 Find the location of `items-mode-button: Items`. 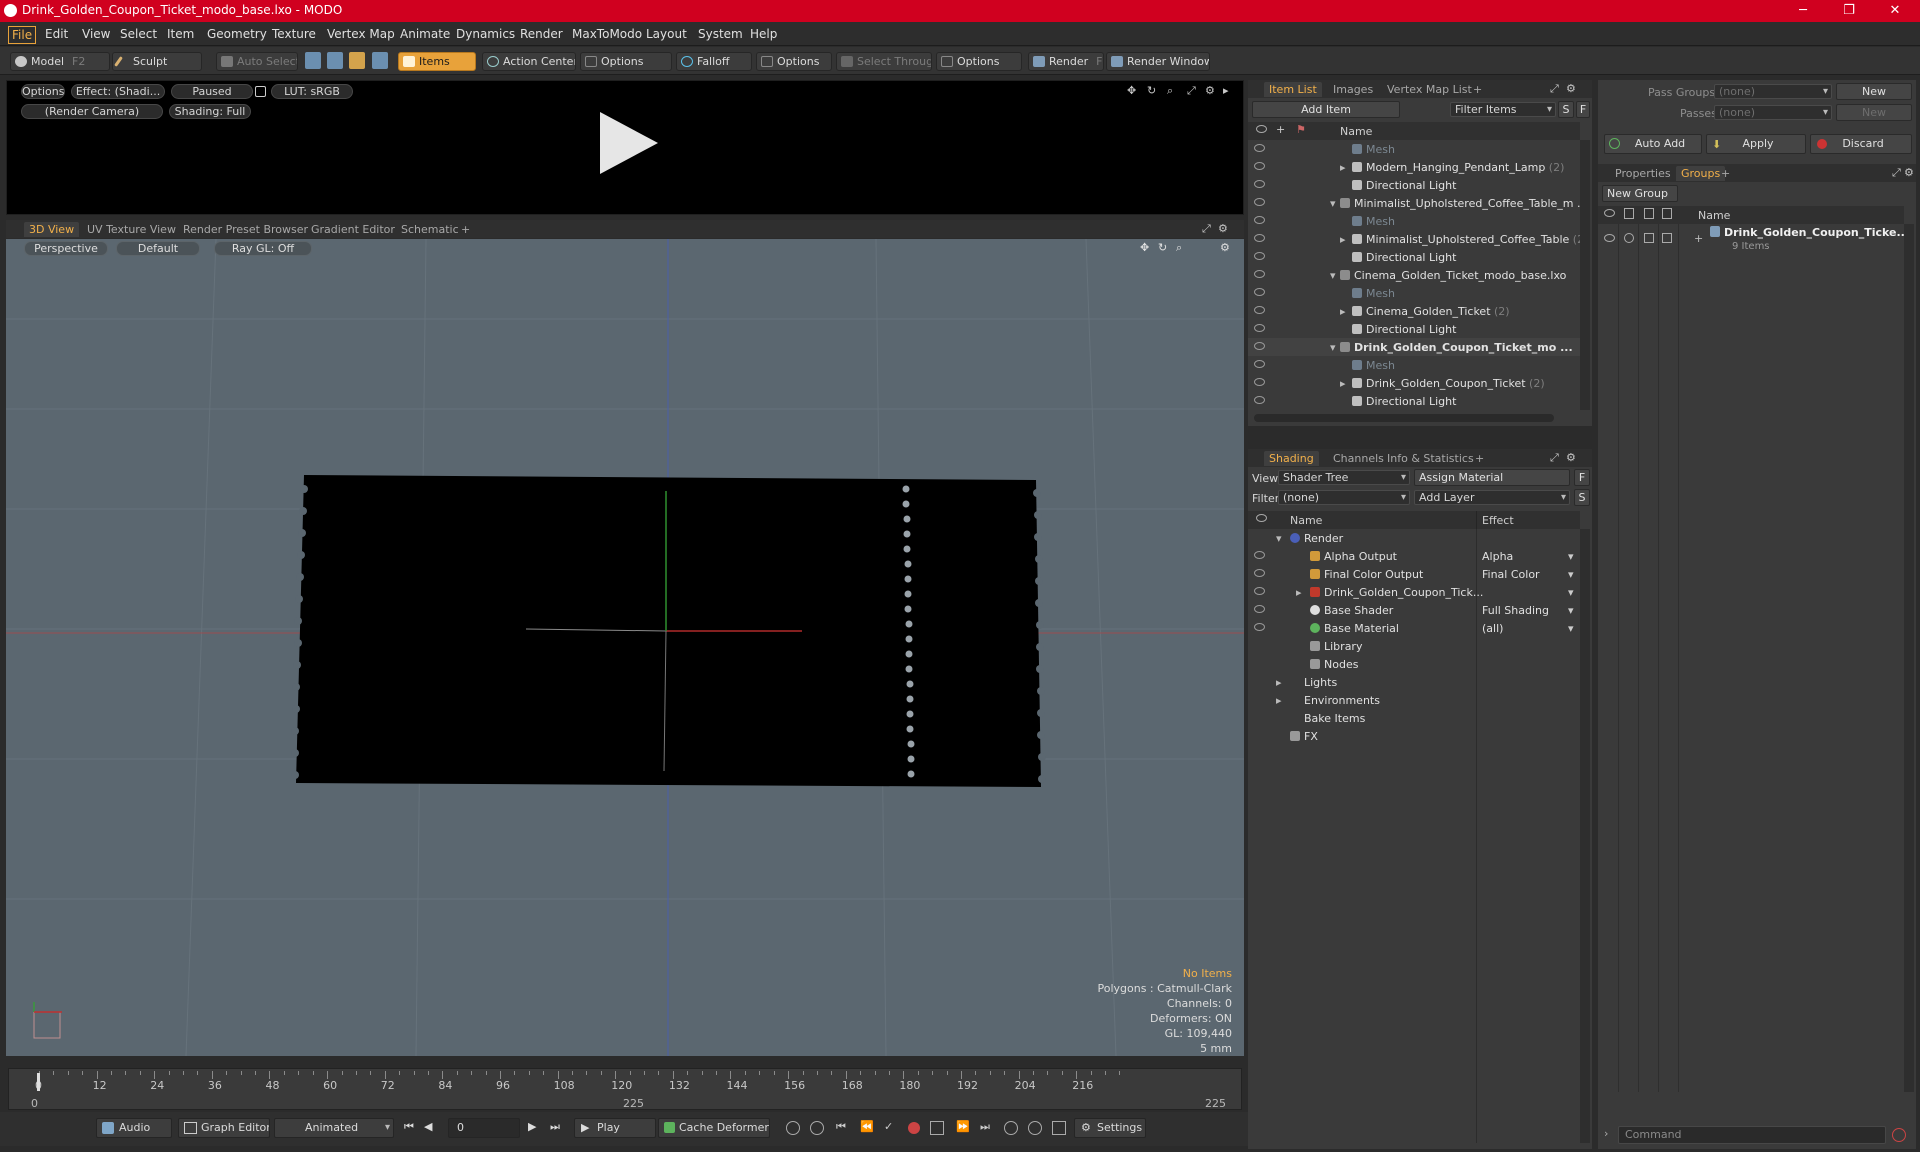

items-mode-button: Items is located at coordinates (437, 61).